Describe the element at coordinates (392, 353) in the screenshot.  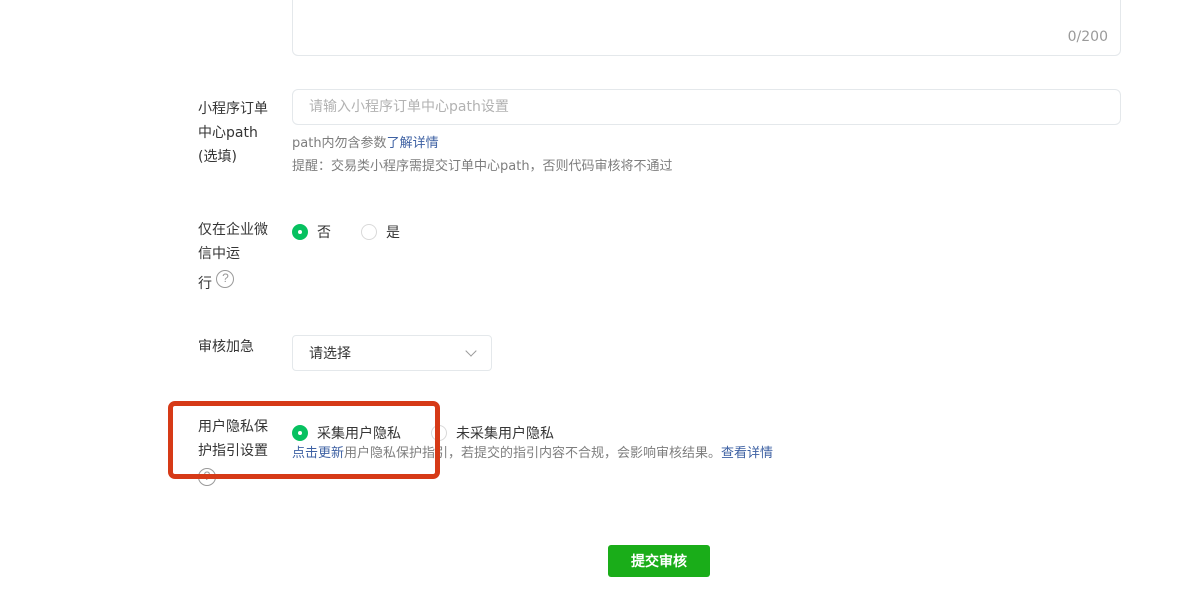
I see `review-expedite-select: 请选择` at that location.